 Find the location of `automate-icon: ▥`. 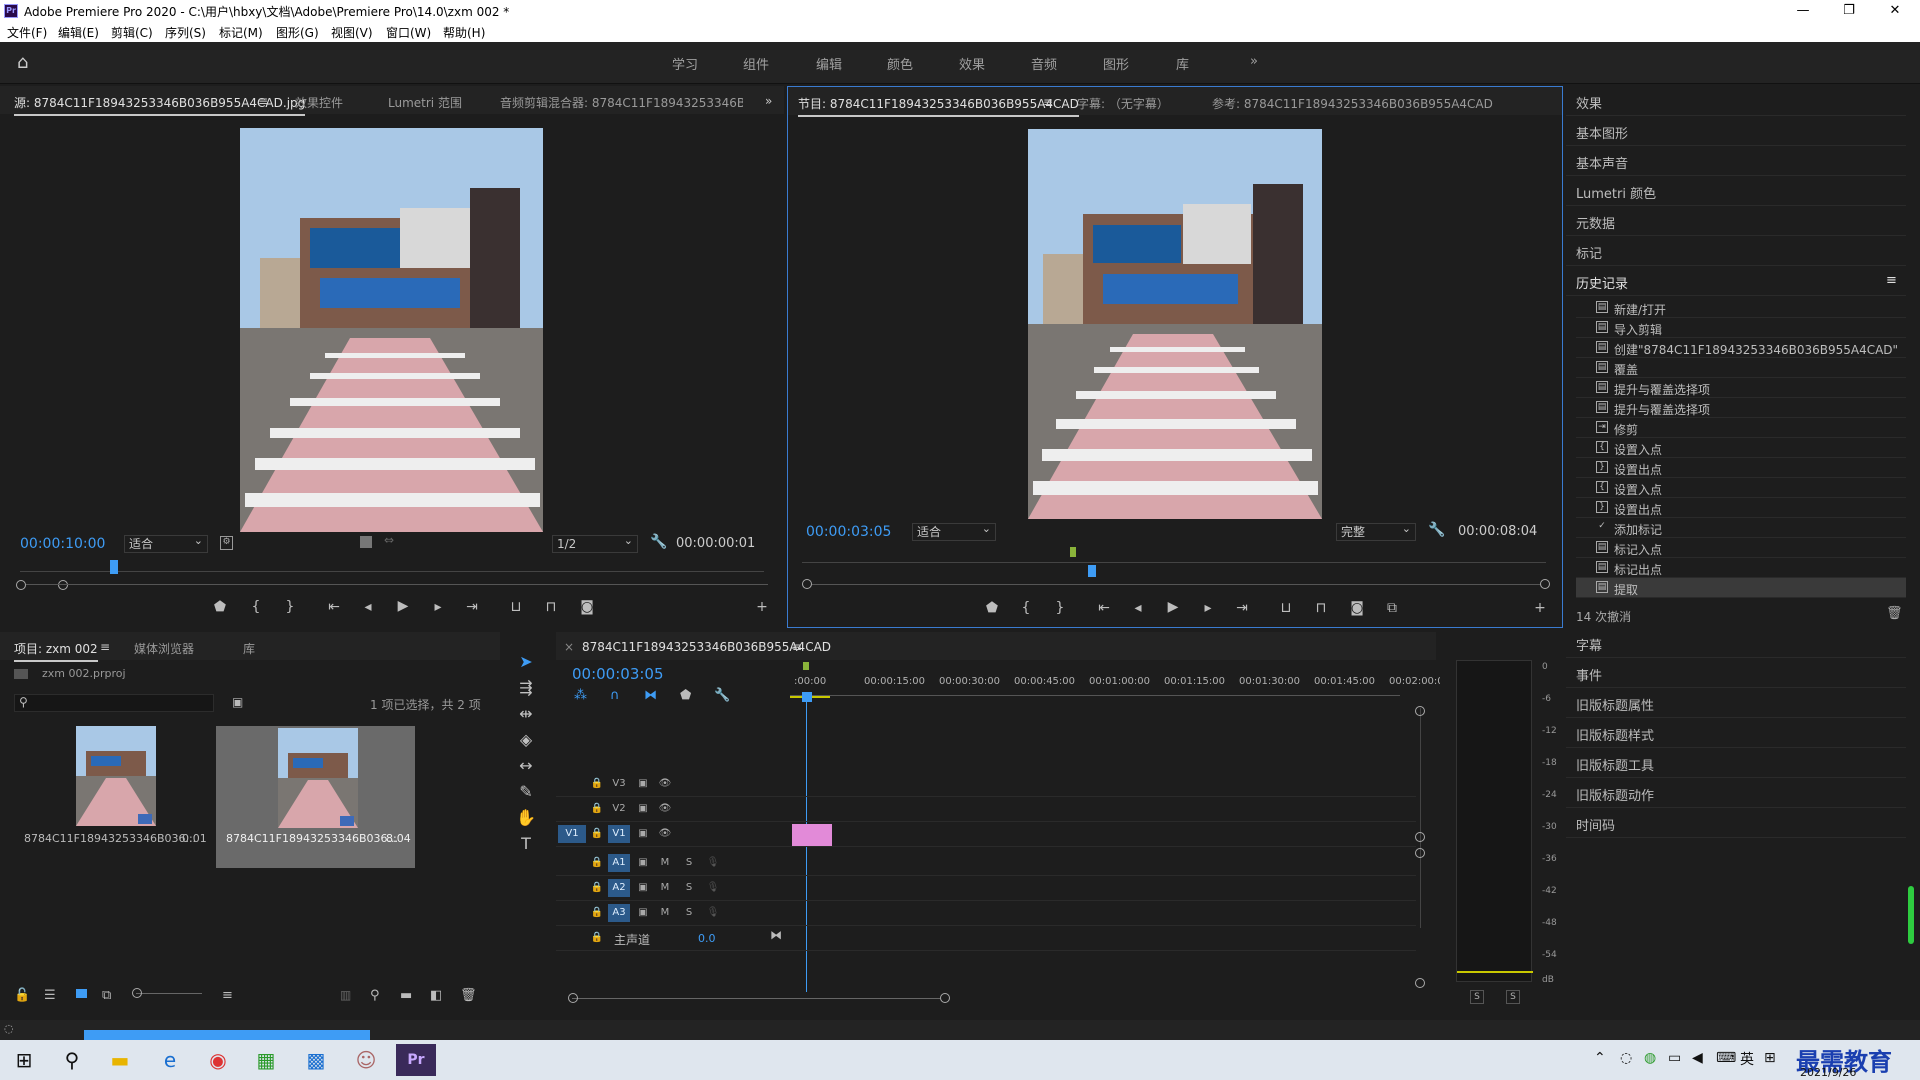

automate-icon: ▥ is located at coordinates (345, 995).